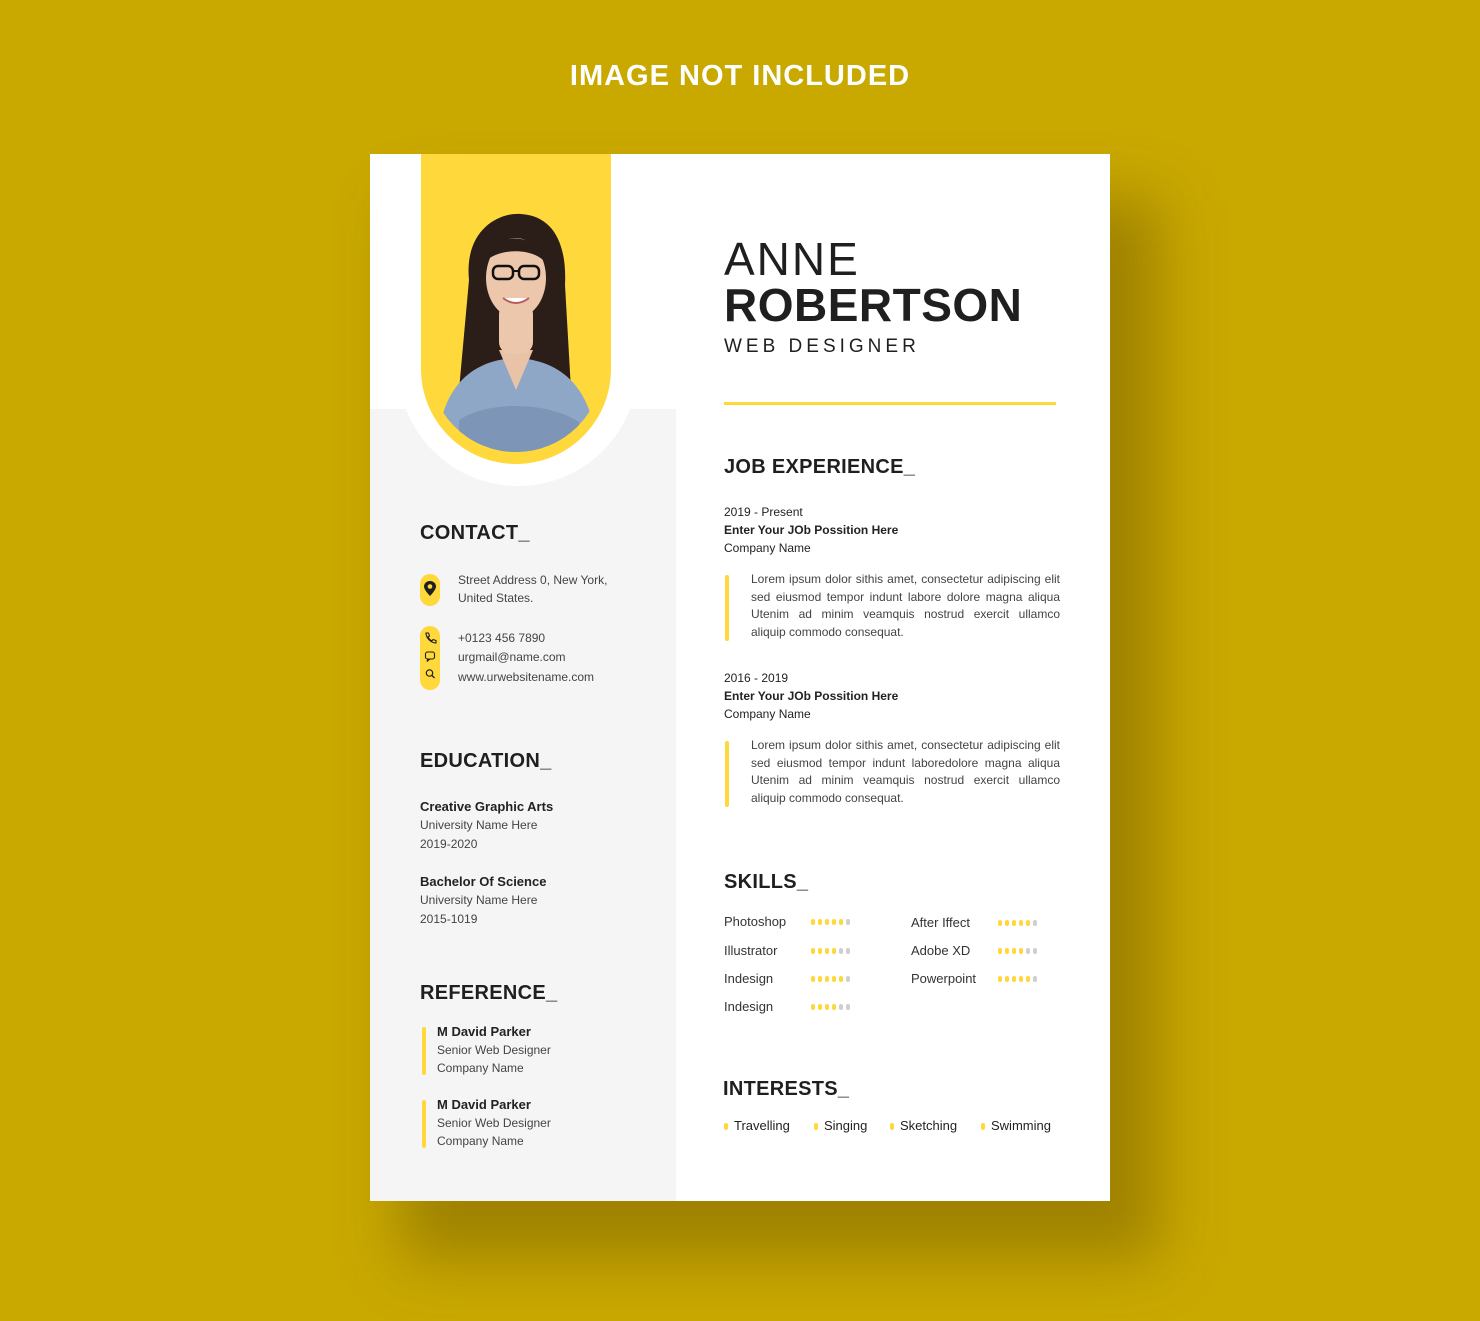 Image resolution: width=1480 pixels, height=1321 pixels. Describe the element at coordinates (496, 598) in the screenshot. I see `address-line-2: United States.` at that location.